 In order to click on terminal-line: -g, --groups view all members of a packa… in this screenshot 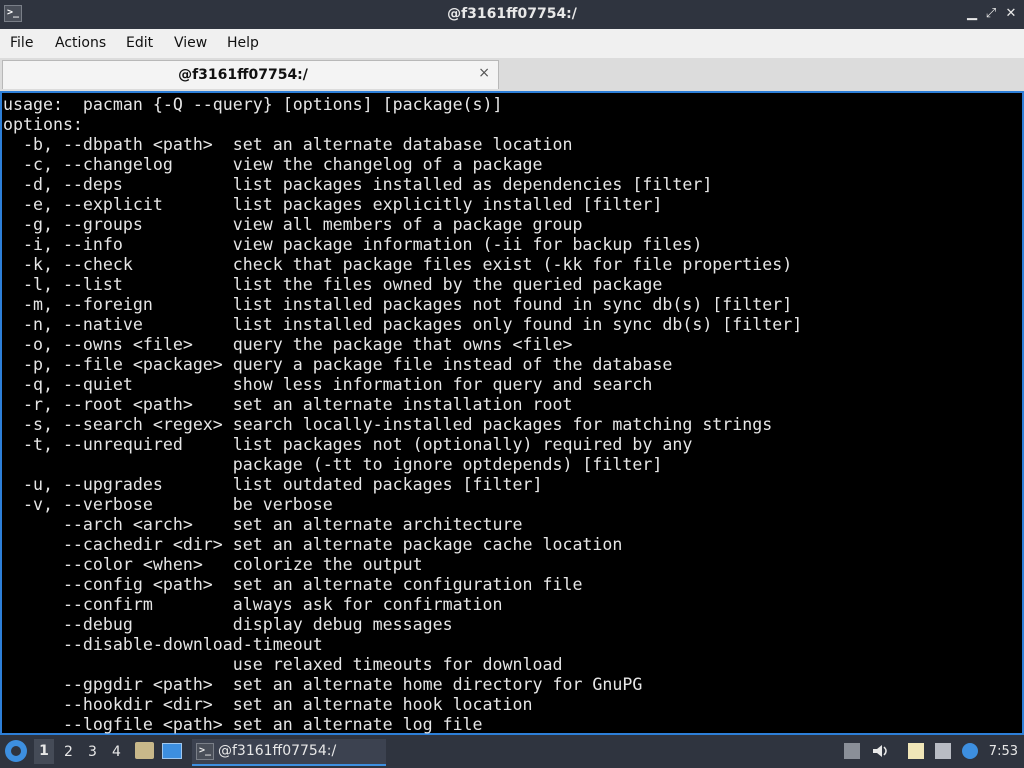, I will do `click(293, 224)`.